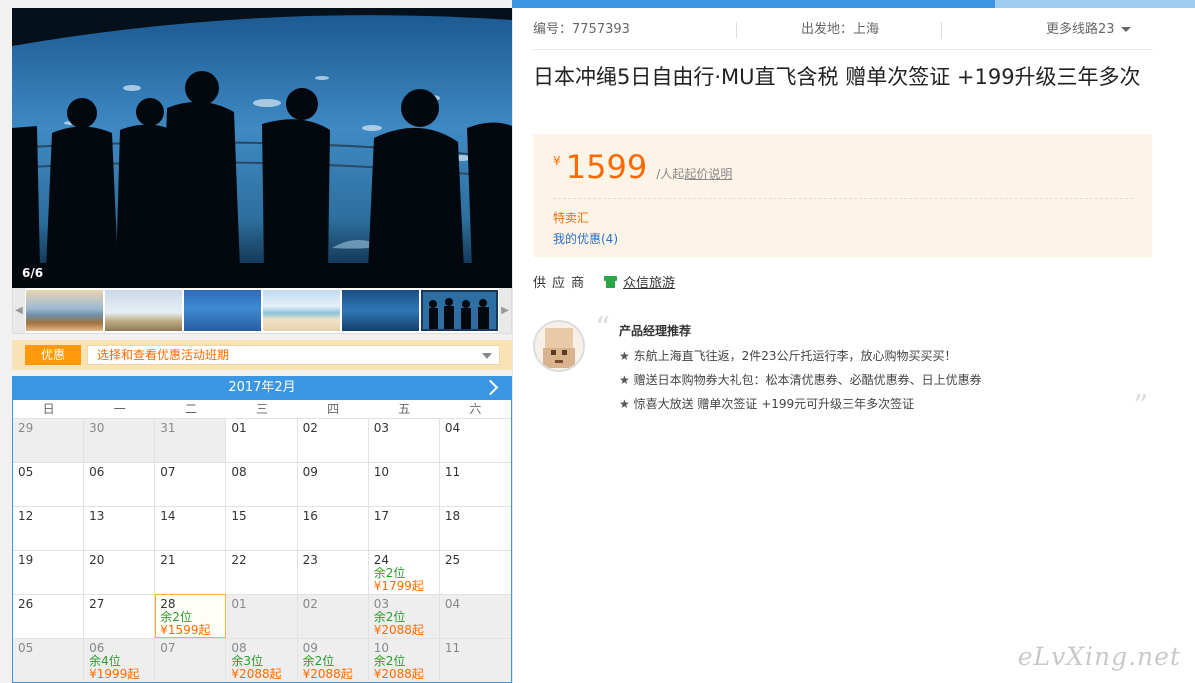 This screenshot has height=683, width=1195. I want to click on calendar-day-number: 12, so click(26, 516).